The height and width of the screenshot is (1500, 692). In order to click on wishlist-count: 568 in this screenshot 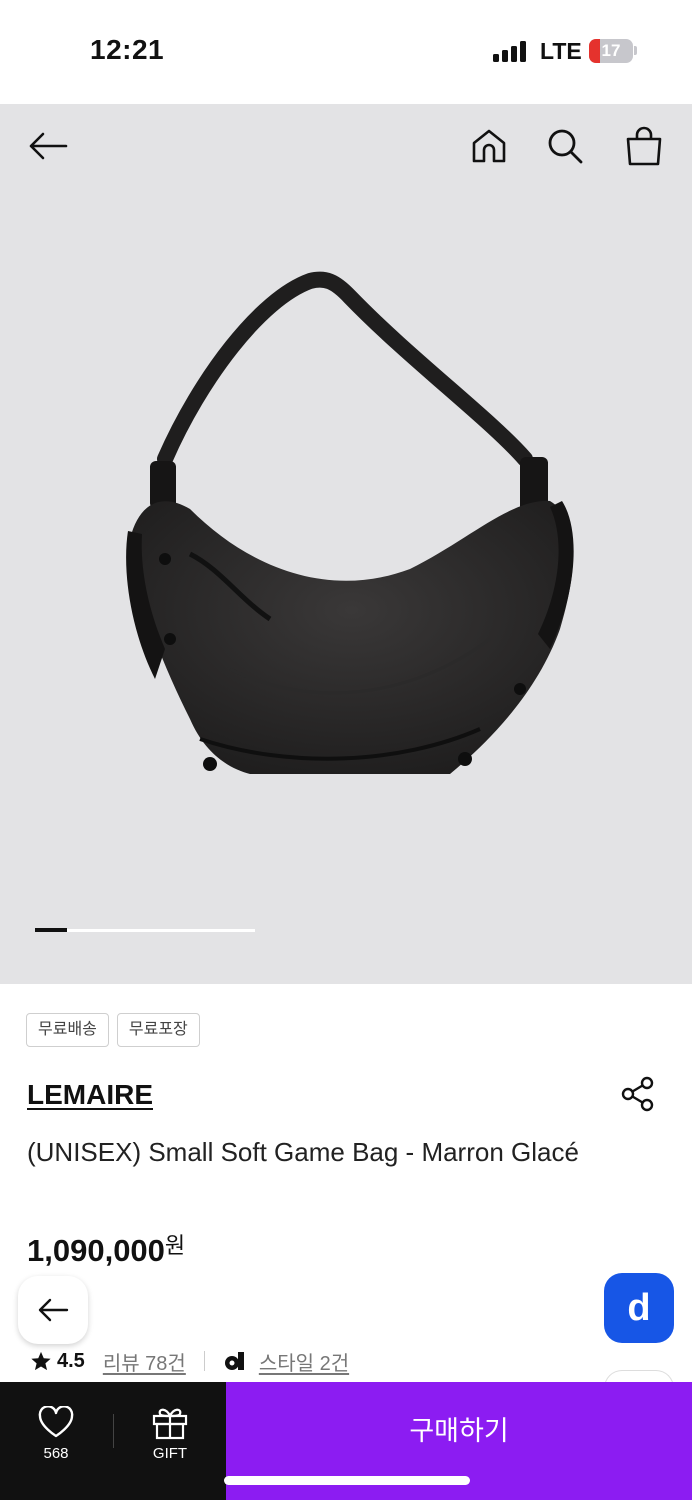, I will do `click(56, 1453)`.